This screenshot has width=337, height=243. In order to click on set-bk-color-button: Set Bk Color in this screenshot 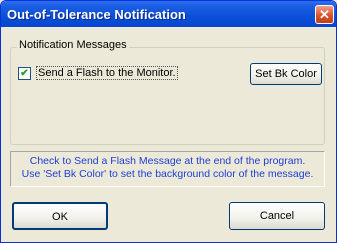, I will do `click(286, 74)`.